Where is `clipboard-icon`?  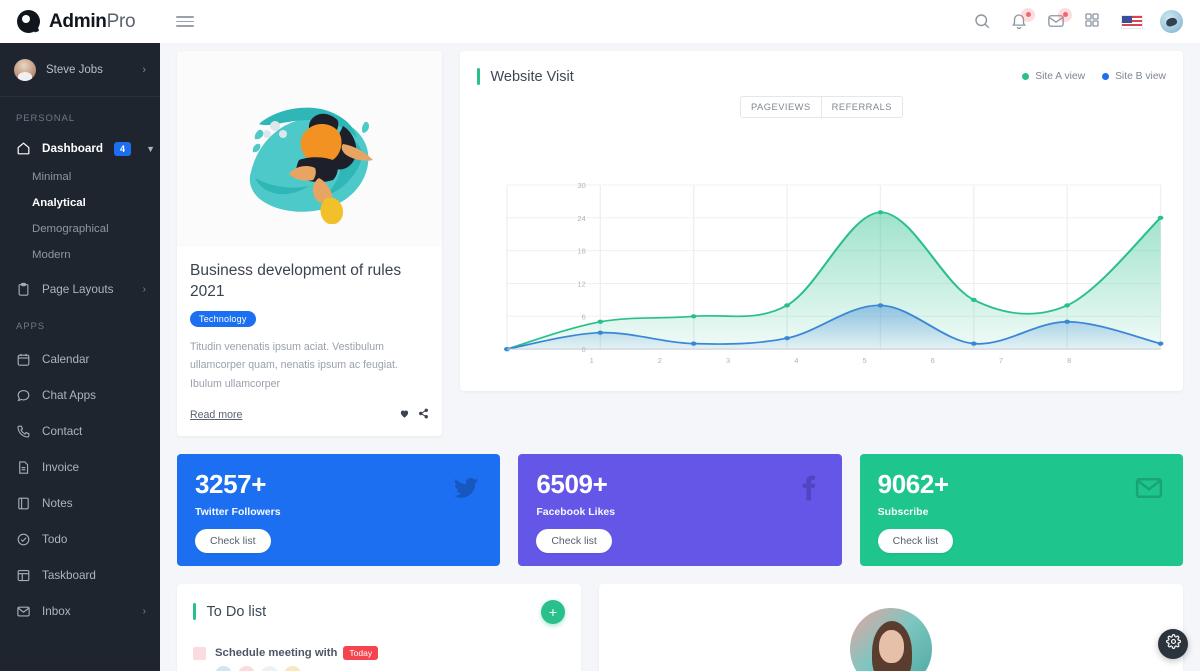 clipboard-icon is located at coordinates (23, 289).